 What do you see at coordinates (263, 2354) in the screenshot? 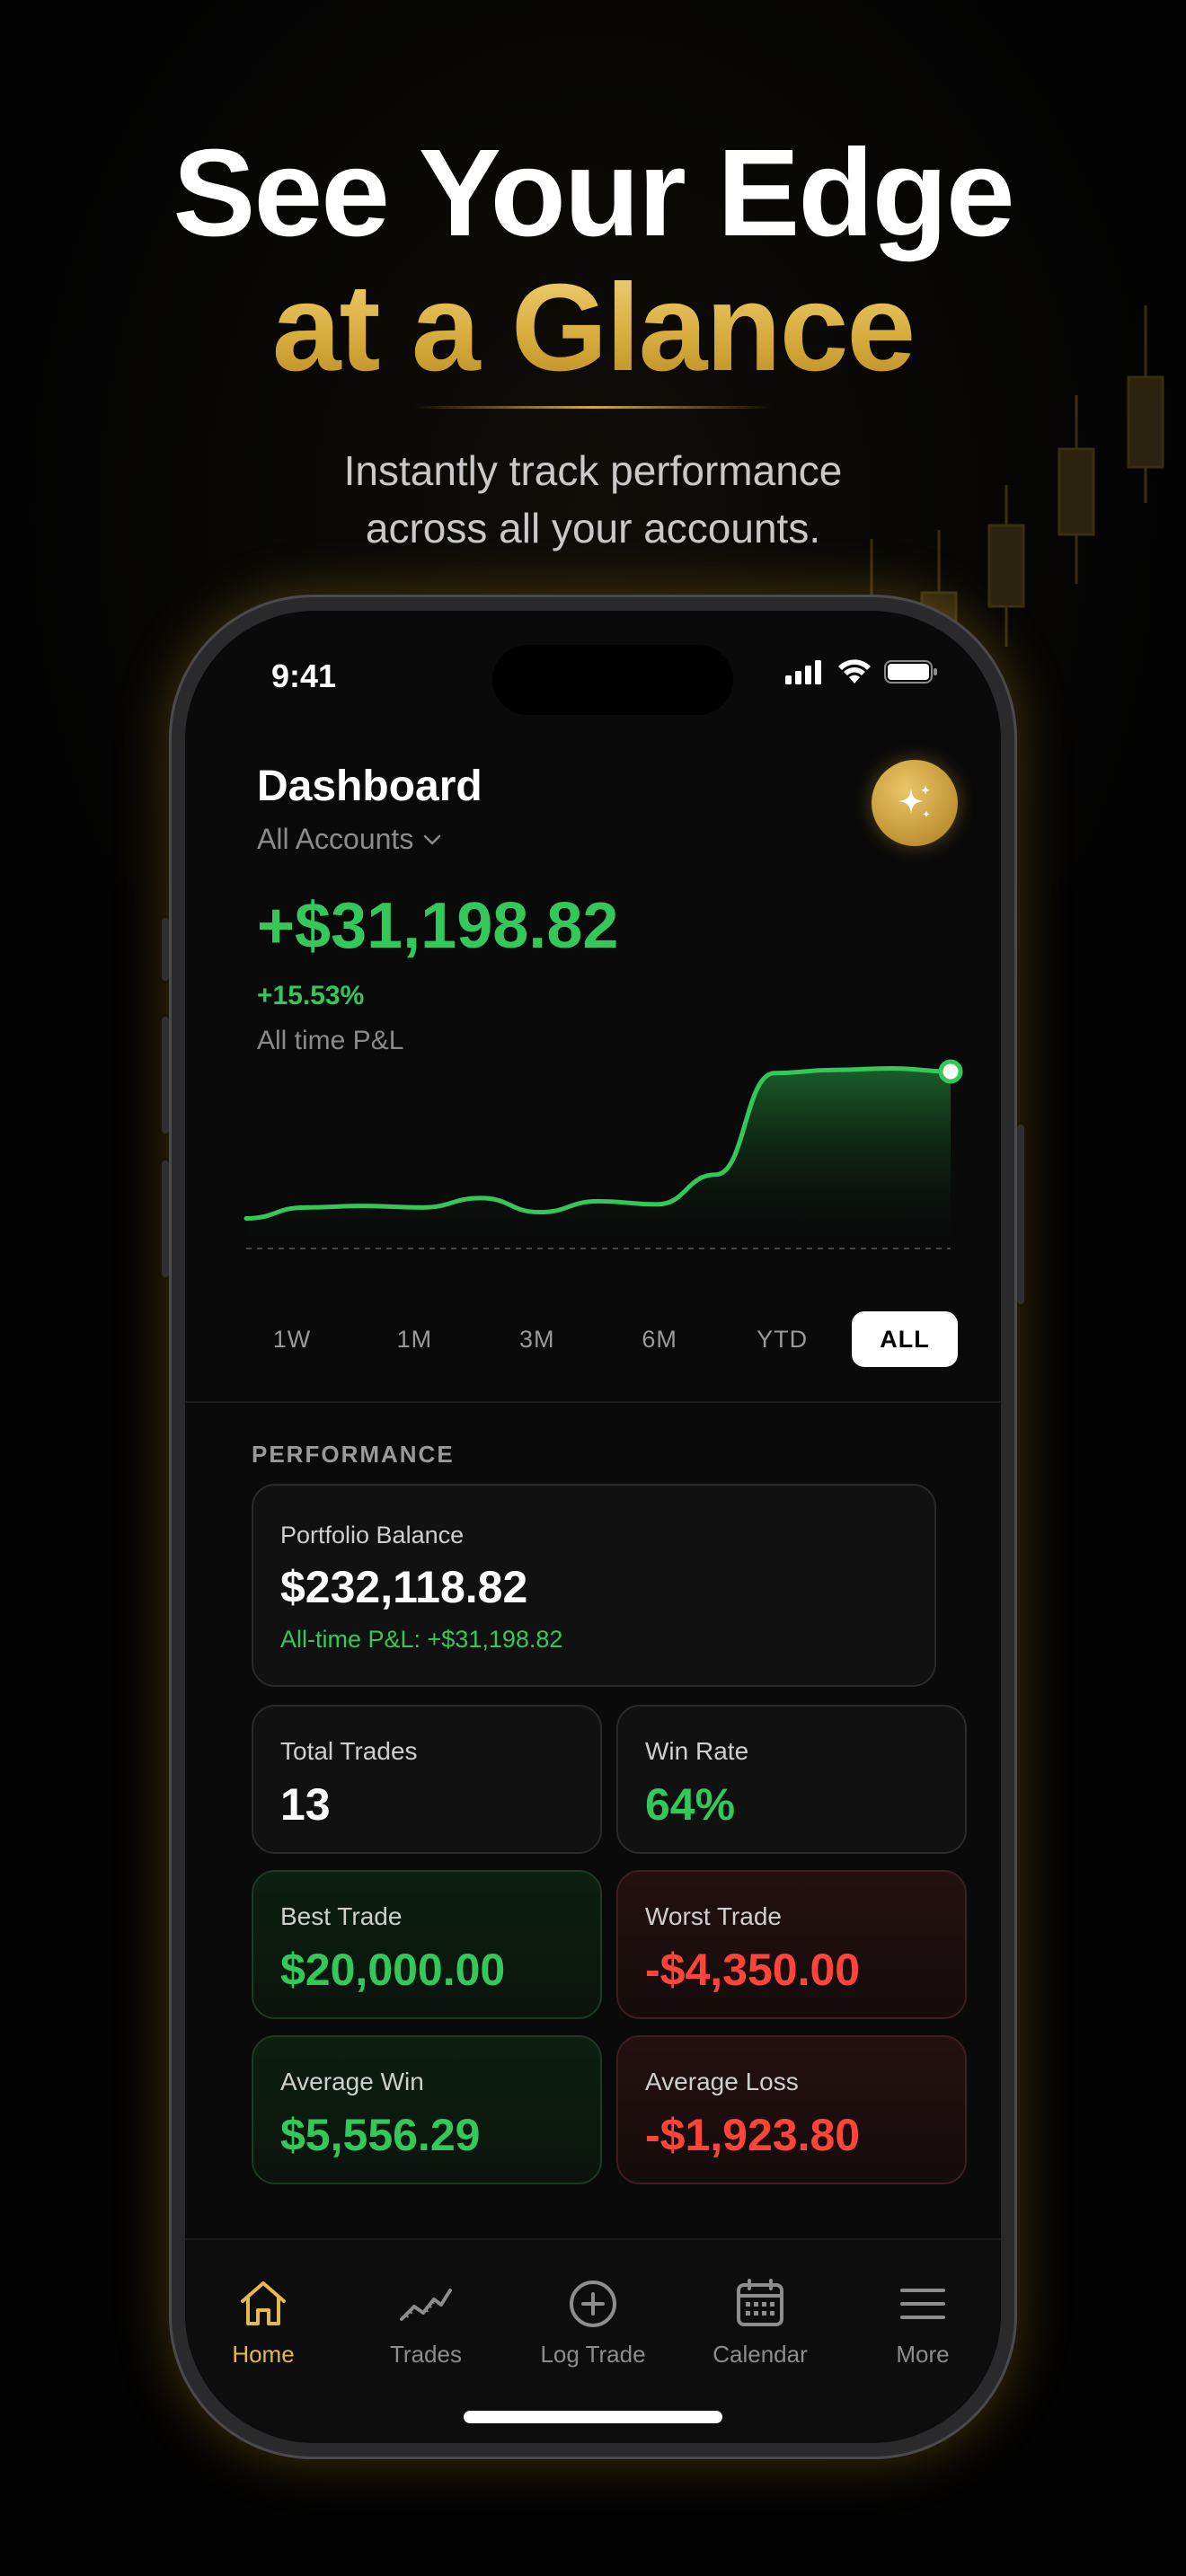
I see `tab-home-label: Home` at bounding box center [263, 2354].